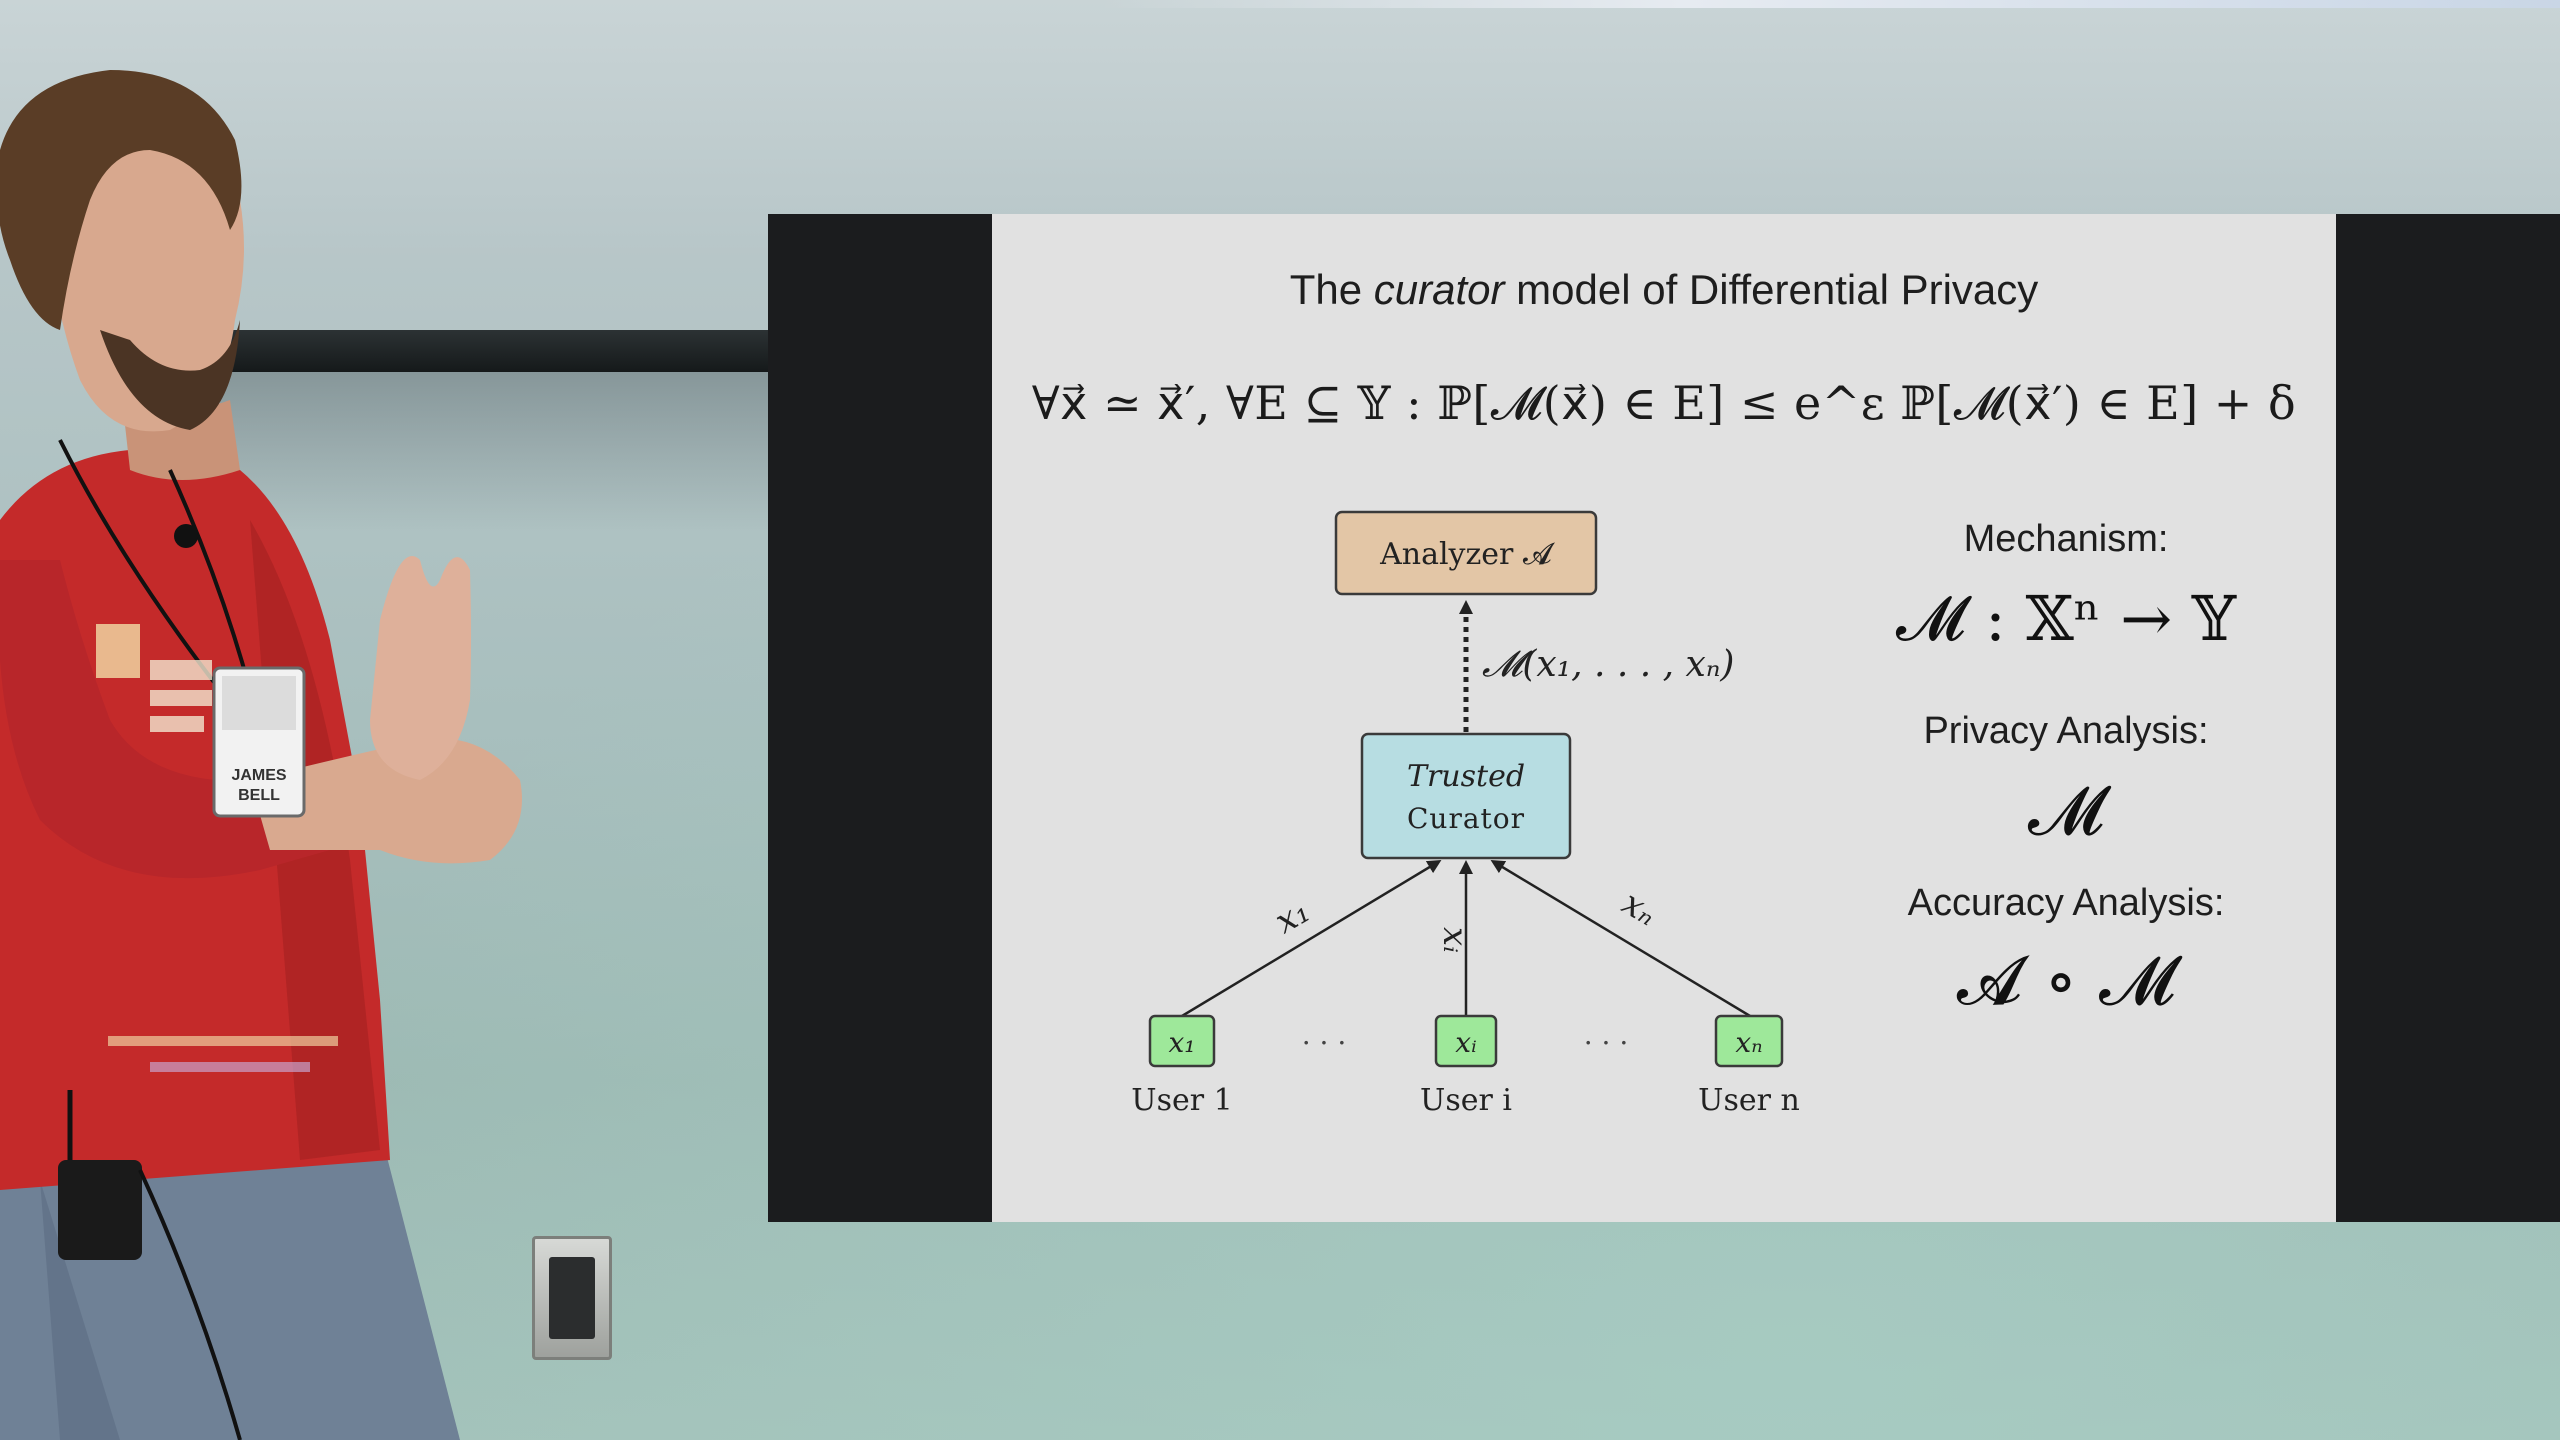  I want to click on trusted-curator-box, so click(1466, 796).